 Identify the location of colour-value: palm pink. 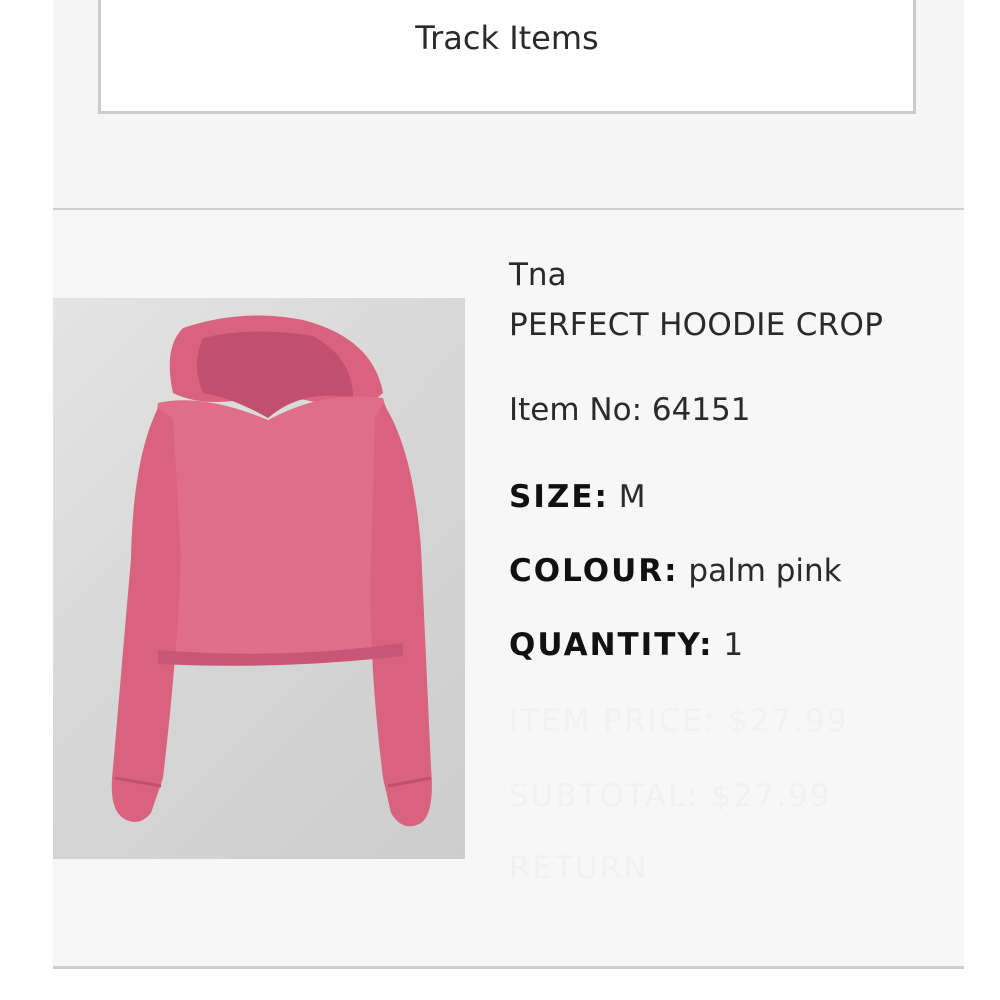
(765, 571).